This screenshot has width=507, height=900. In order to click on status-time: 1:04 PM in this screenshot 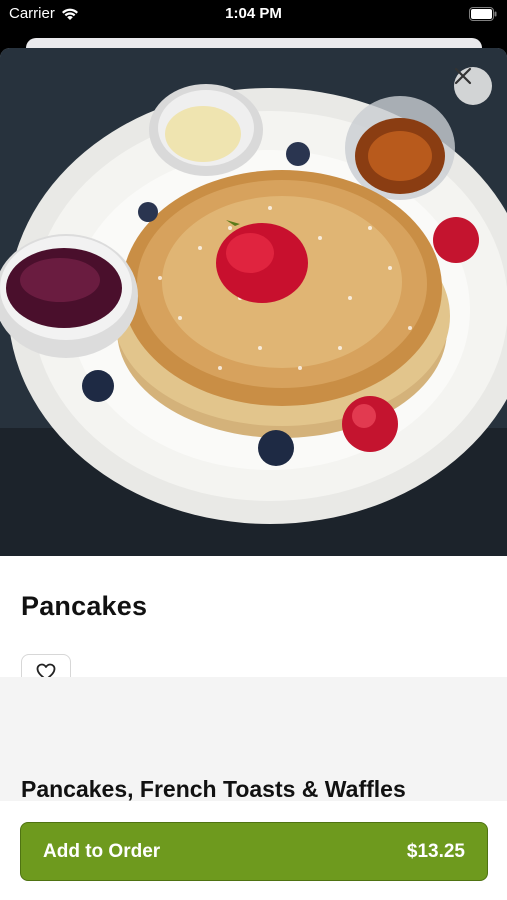, I will do `click(253, 13)`.